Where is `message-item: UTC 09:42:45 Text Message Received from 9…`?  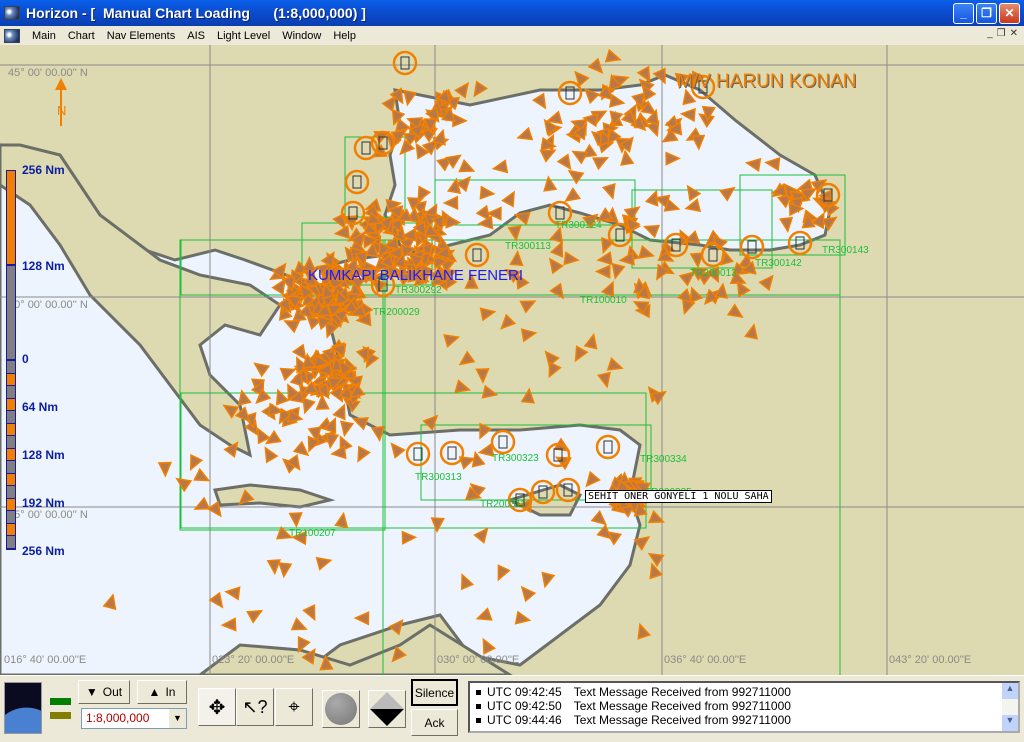
message-item: UTC 09:42:45 Text Message Received from 9… is located at coordinates (744, 692).